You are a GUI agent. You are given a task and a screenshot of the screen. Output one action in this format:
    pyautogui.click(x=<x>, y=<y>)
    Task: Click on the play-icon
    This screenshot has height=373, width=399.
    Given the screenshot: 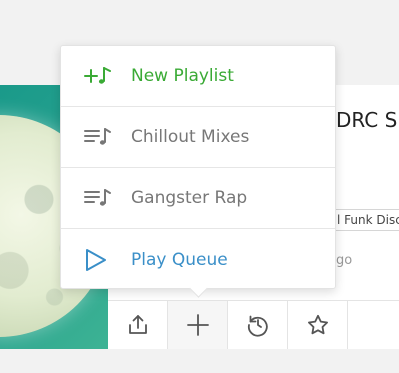 What is the action you would take?
    pyautogui.click(x=98, y=260)
    